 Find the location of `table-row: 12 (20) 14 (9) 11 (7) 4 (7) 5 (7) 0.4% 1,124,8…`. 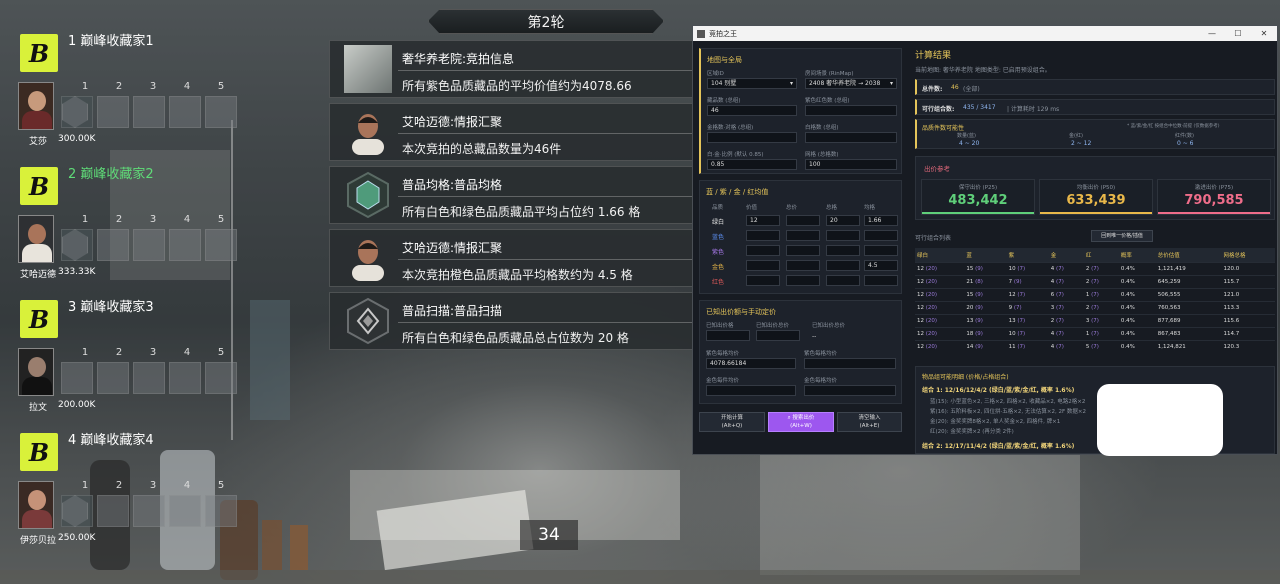

table-row: 12 (20) 14 (9) 11 (7) 4 (7) 5 (7) 0.4% 1,124,8… is located at coordinates (1095, 346).